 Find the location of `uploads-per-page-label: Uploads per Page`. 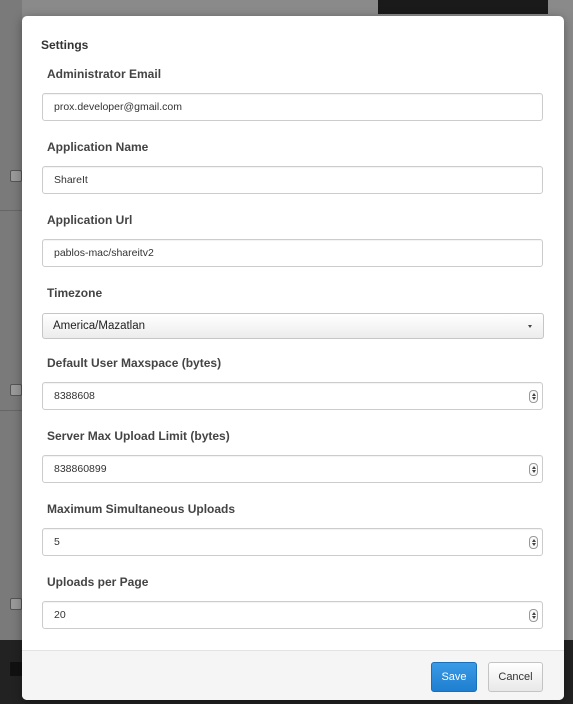

uploads-per-page-label: Uploads per Page is located at coordinates (98, 582).